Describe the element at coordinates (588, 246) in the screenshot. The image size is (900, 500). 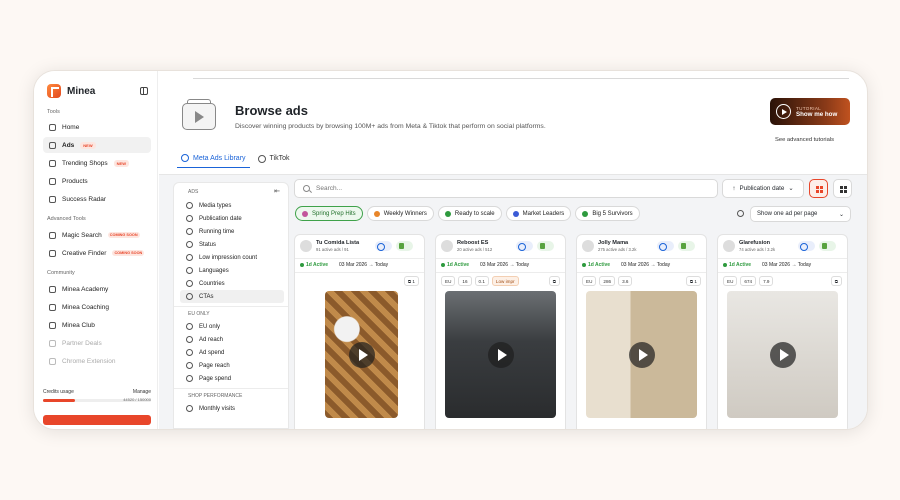
I see `advertiser-avatar` at that location.